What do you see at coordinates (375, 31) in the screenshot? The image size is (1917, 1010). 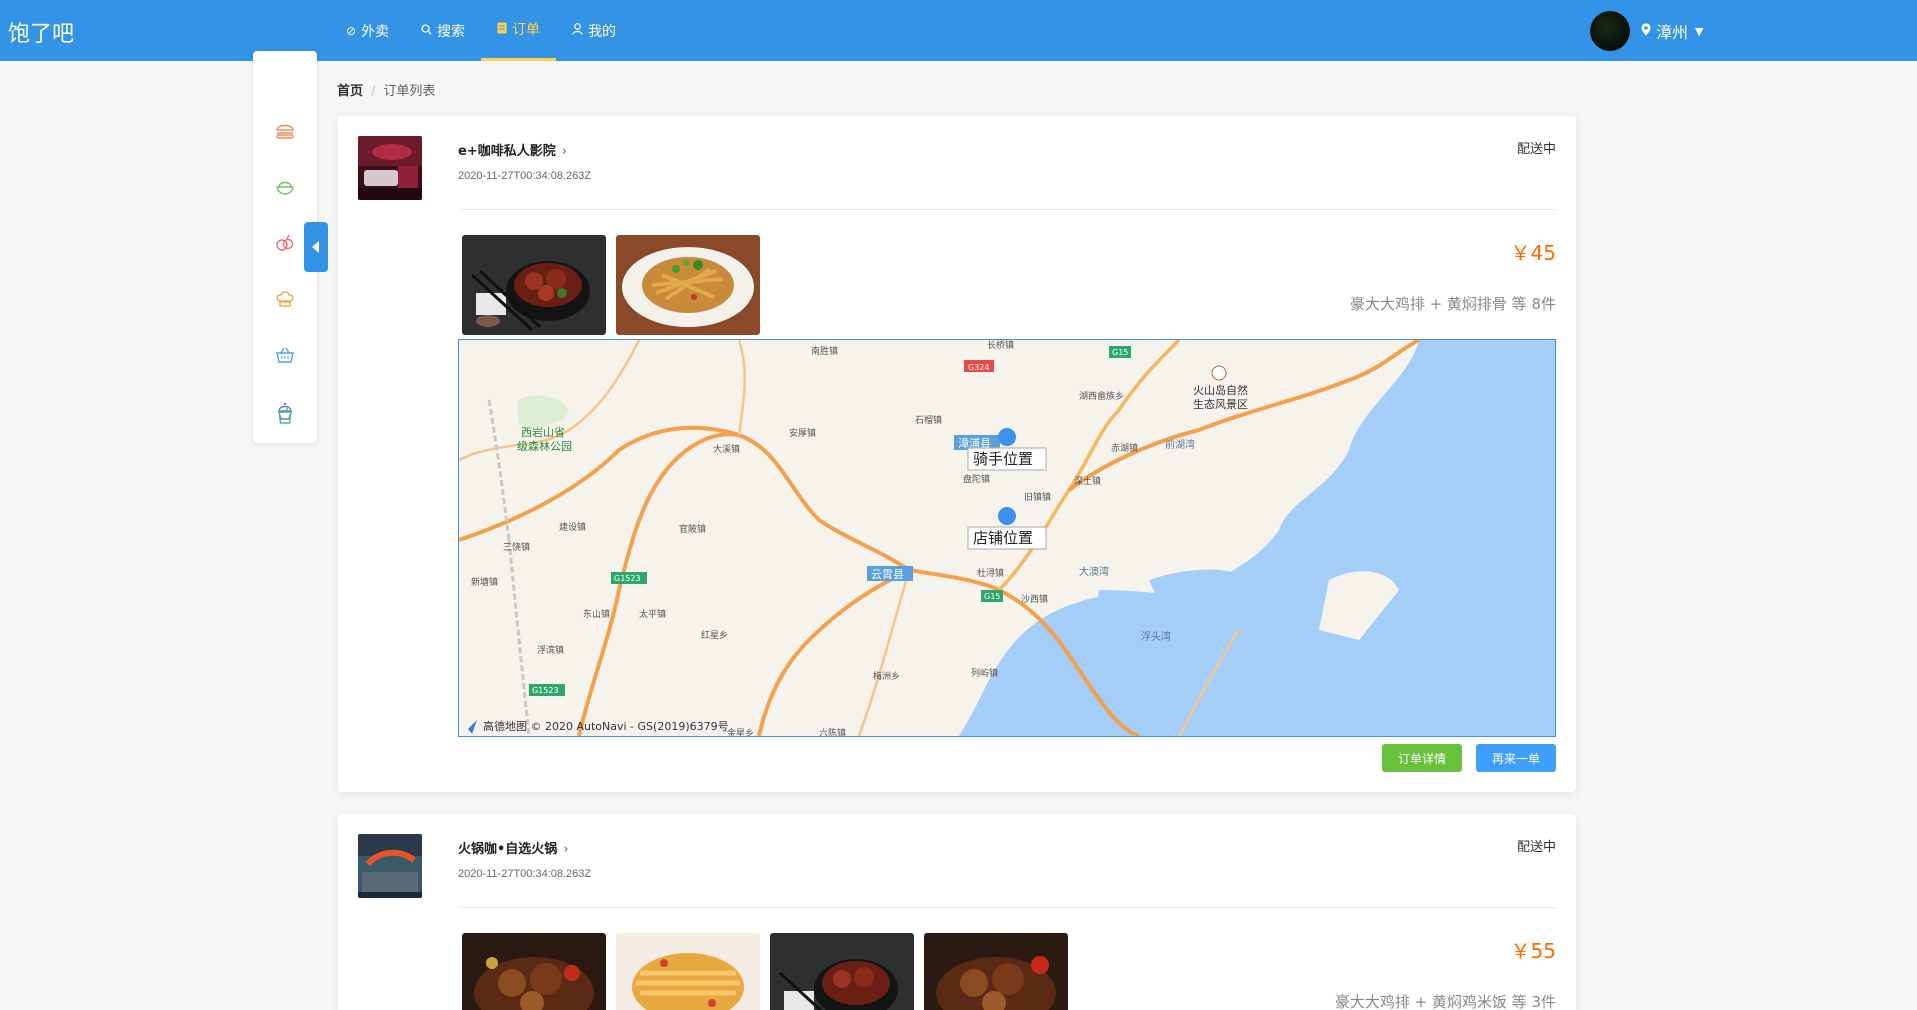 I see `nav-takeout-label: 外卖` at bounding box center [375, 31].